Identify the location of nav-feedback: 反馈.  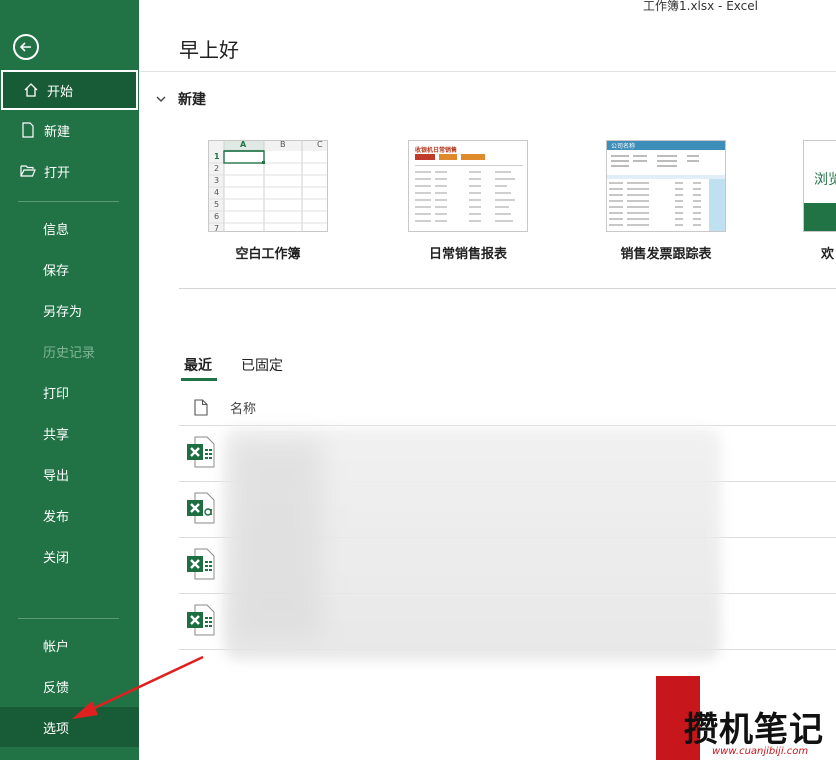
(69, 686).